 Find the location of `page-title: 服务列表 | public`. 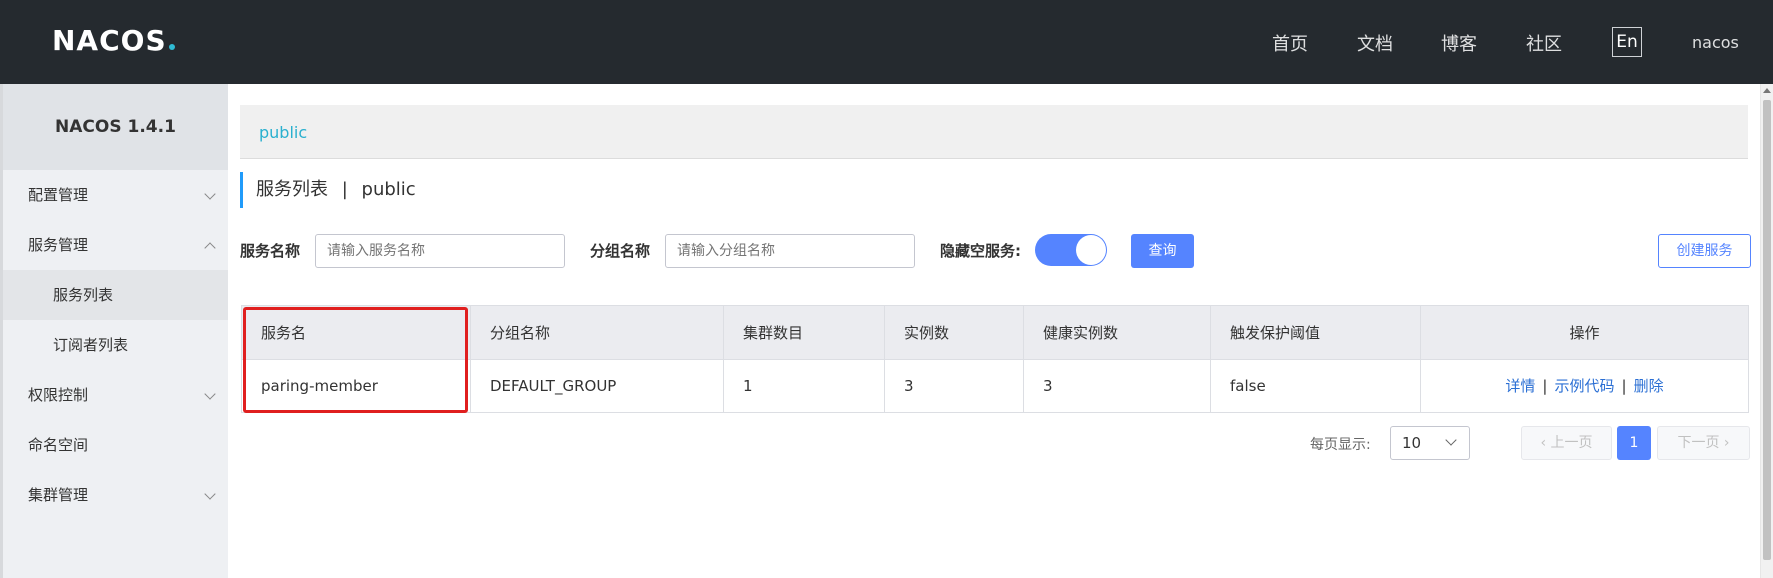

page-title: 服务列表 | public is located at coordinates (328, 190).